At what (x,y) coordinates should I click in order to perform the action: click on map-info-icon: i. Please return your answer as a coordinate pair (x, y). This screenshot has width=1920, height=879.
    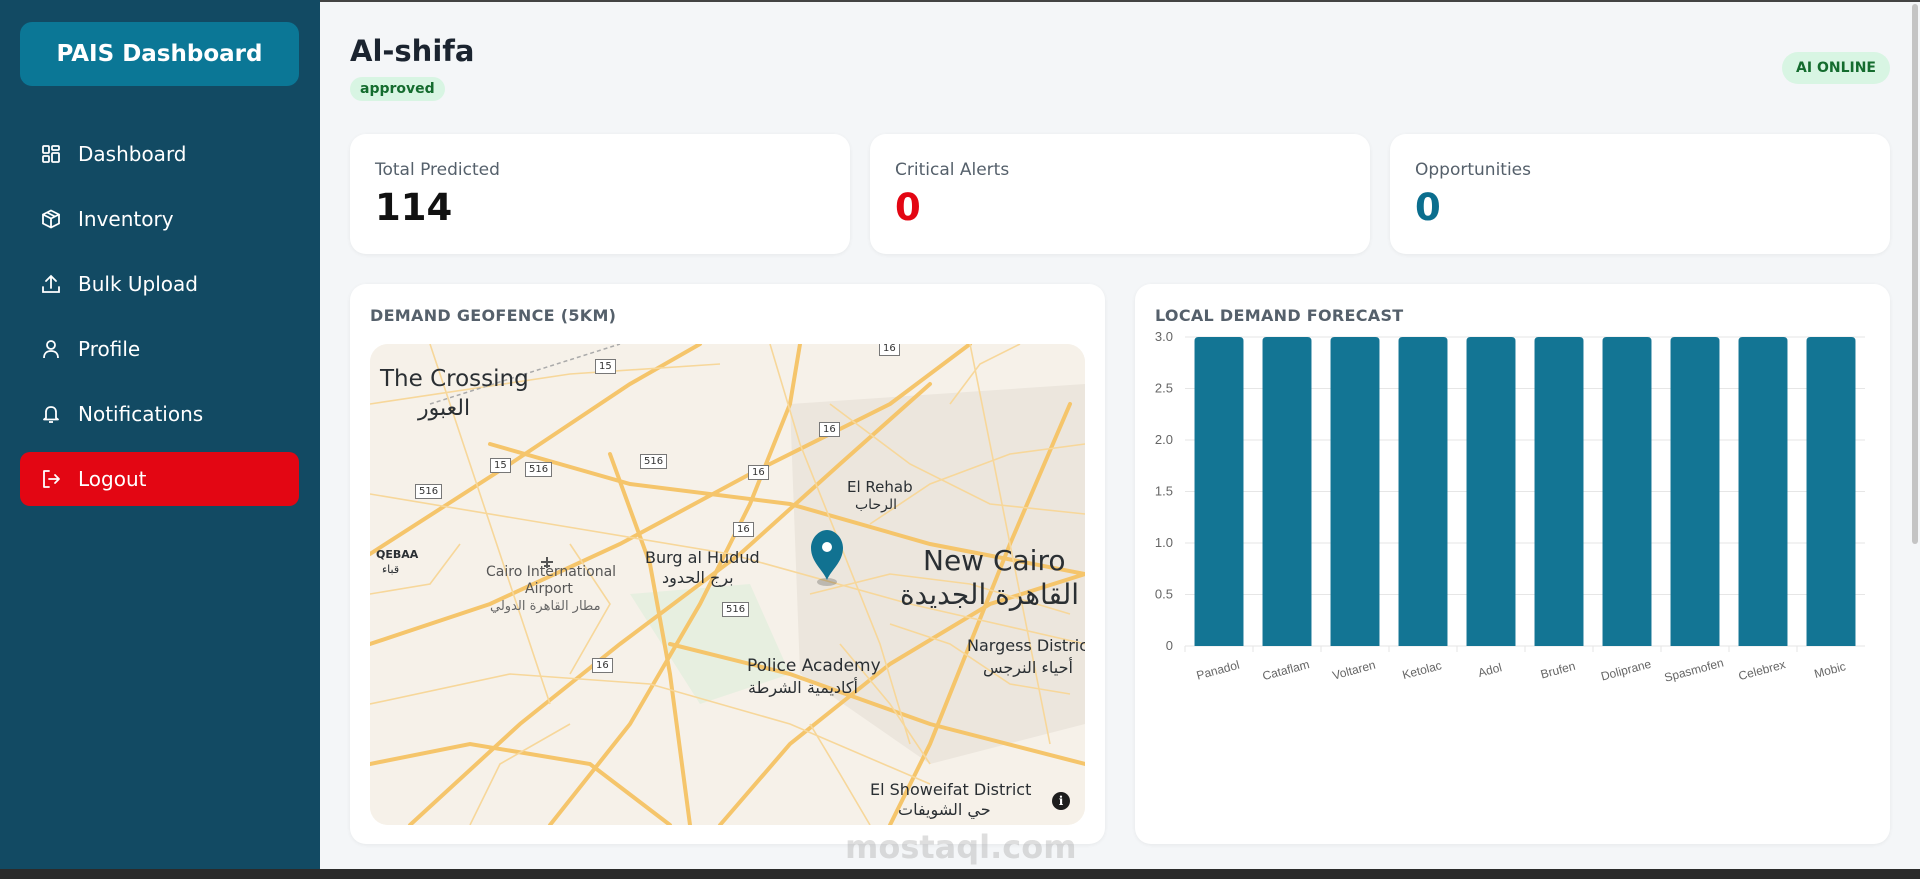
    Looking at the image, I should click on (1061, 801).